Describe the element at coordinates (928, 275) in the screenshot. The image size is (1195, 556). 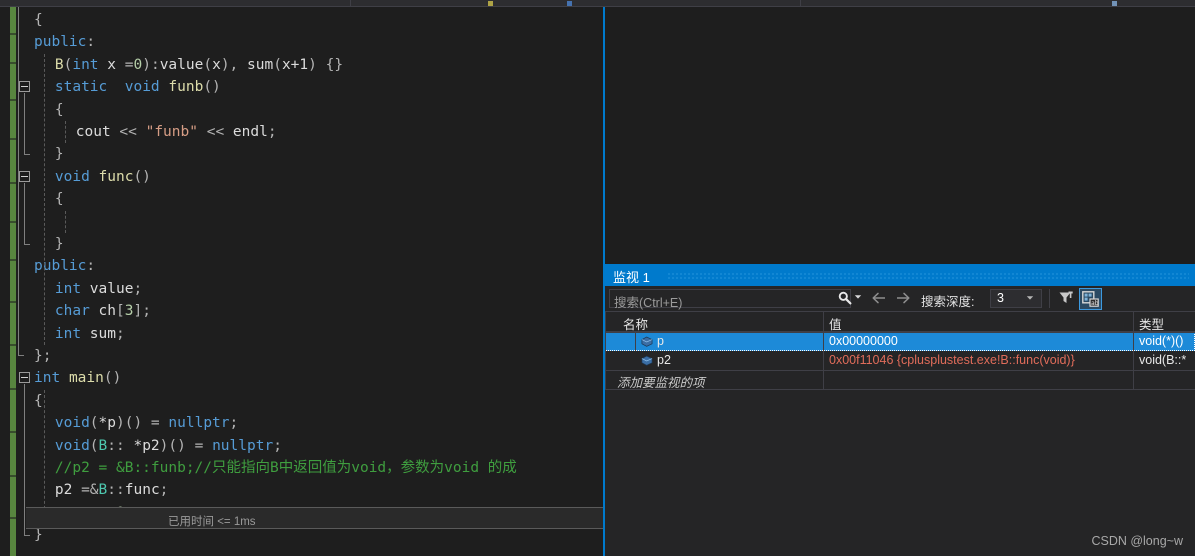
I see `titlebar-drag-grip` at that location.